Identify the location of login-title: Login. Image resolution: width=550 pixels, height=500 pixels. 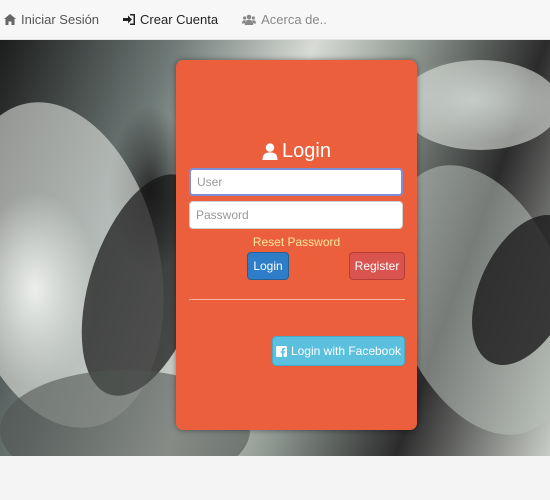
(296, 151).